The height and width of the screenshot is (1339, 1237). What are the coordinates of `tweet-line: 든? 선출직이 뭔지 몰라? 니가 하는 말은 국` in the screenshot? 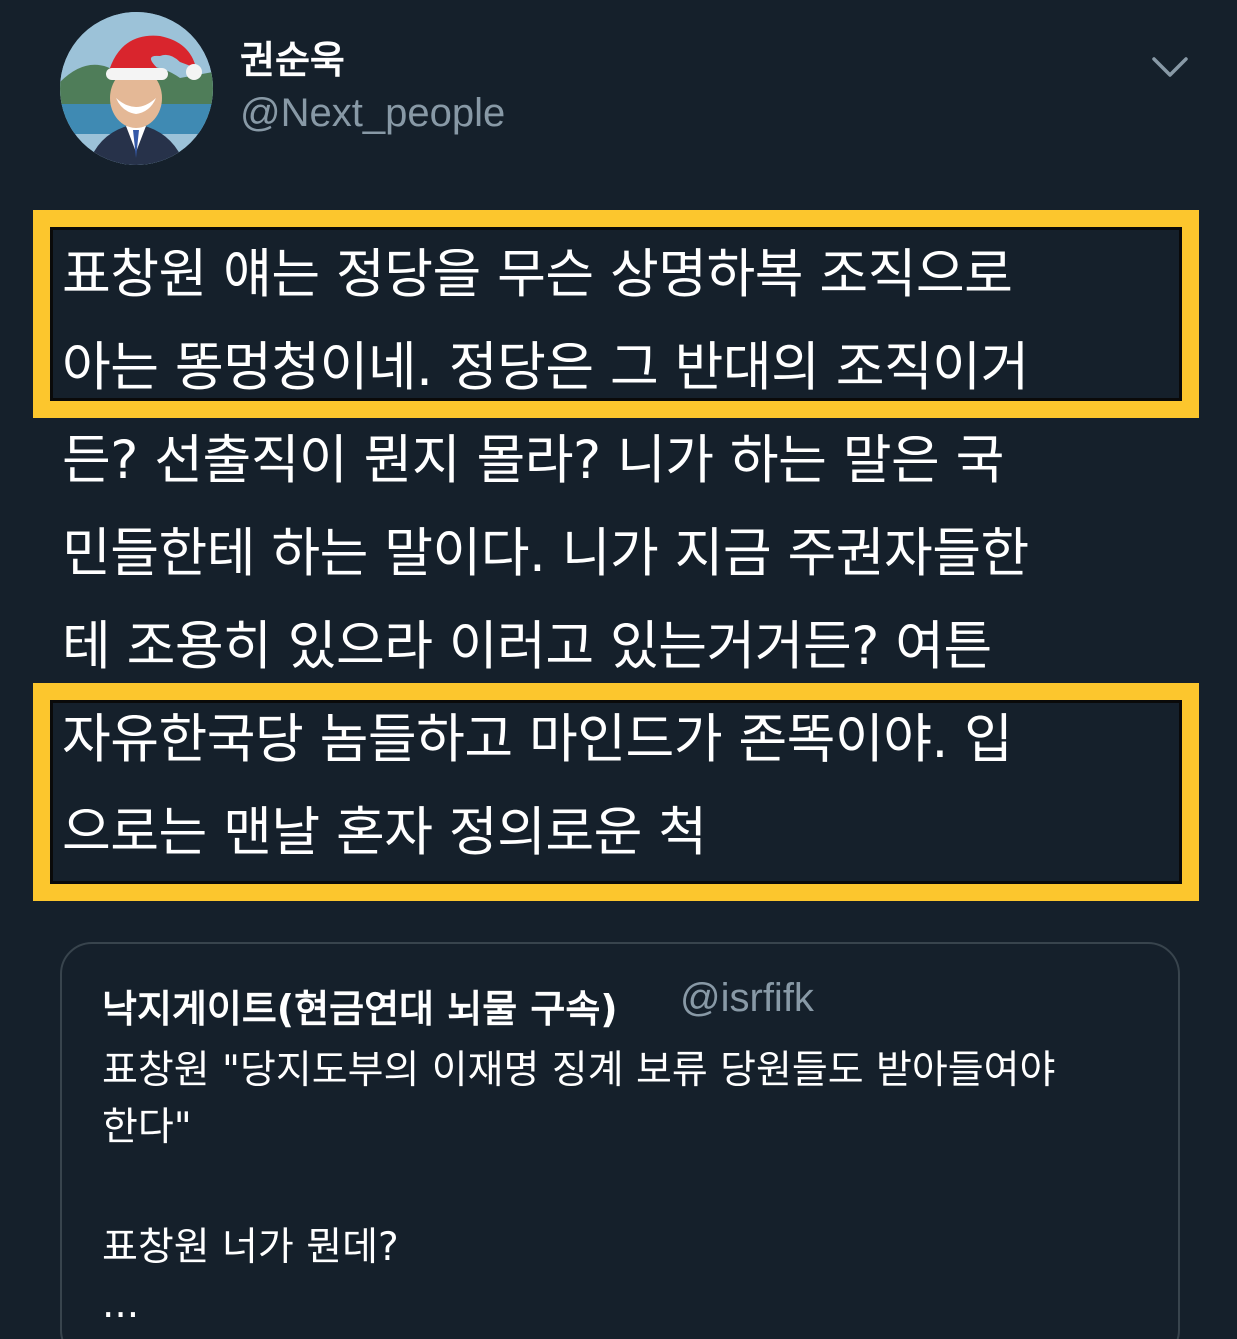 It's located at (533, 460).